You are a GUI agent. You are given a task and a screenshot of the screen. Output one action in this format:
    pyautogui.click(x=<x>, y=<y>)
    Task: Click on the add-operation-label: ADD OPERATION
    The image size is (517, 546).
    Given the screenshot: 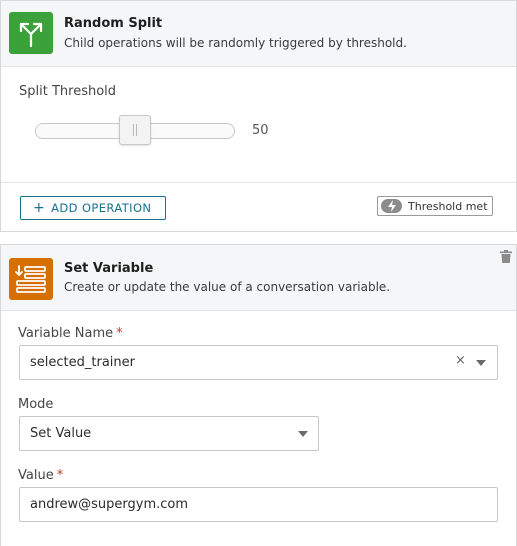 What is the action you would take?
    pyautogui.click(x=101, y=208)
    